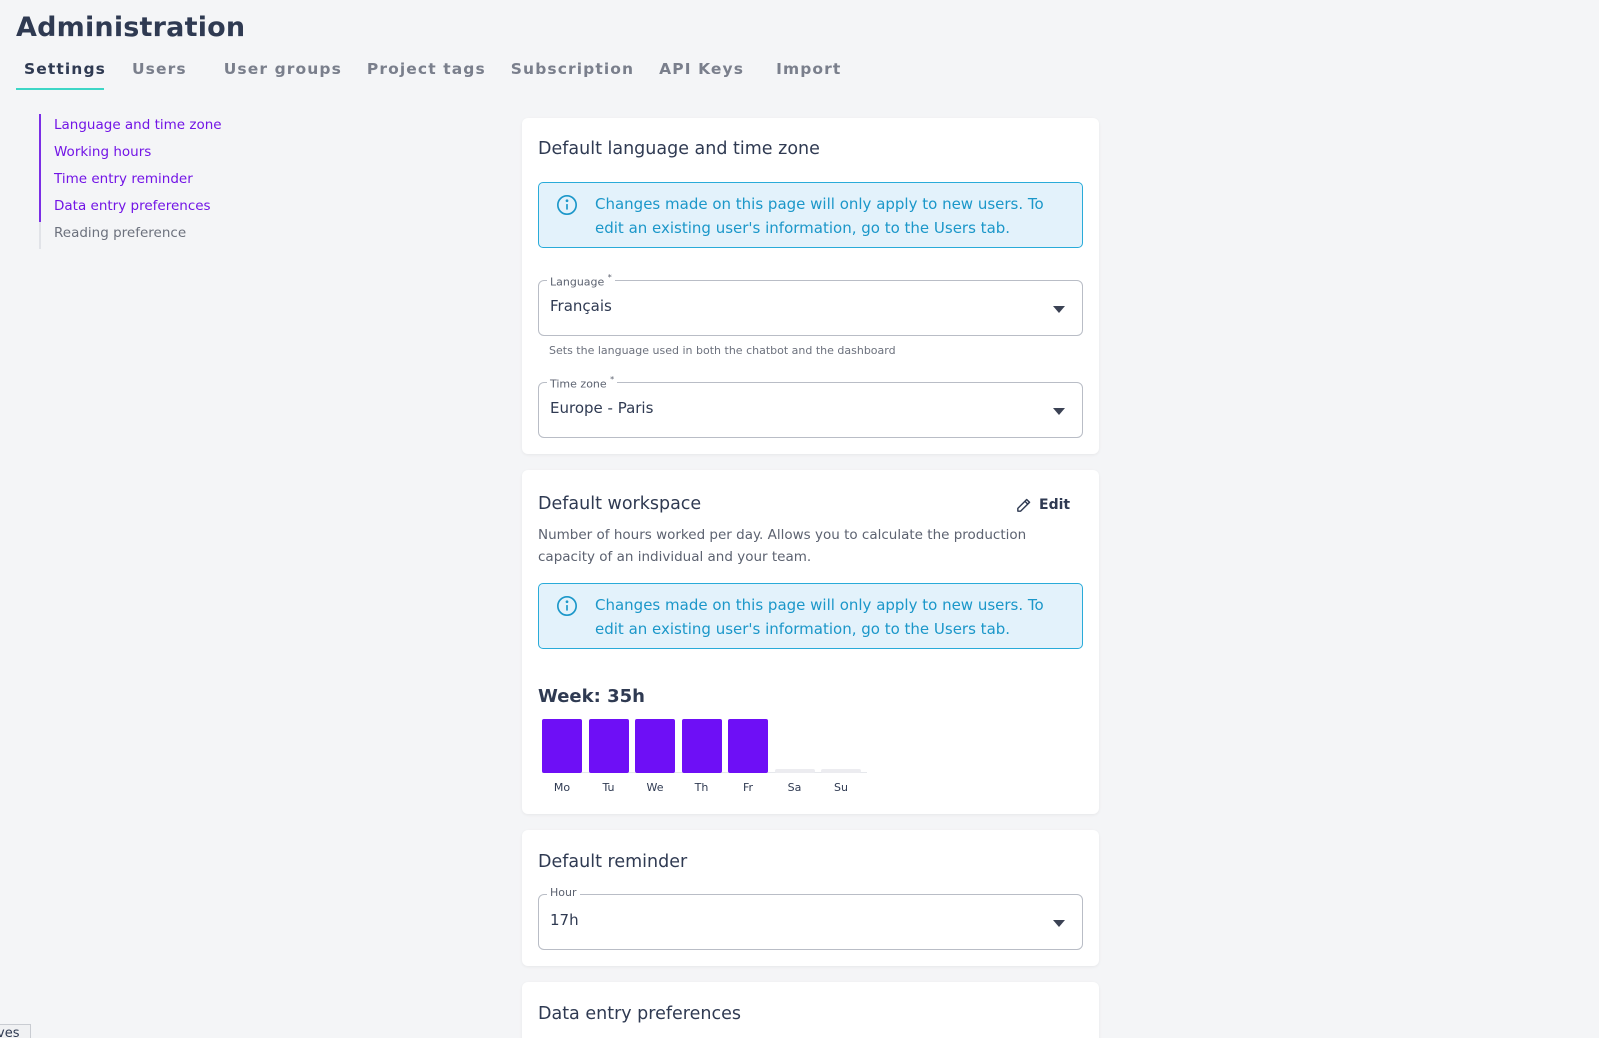 The height and width of the screenshot is (1038, 1599). What do you see at coordinates (794, 787) in the screenshot?
I see `day-label: Sa` at bounding box center [794, 787].